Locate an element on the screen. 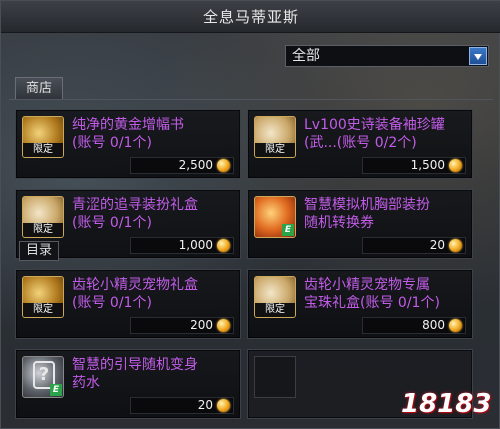  chevron-down-icon is located at coordinates (478, 56).